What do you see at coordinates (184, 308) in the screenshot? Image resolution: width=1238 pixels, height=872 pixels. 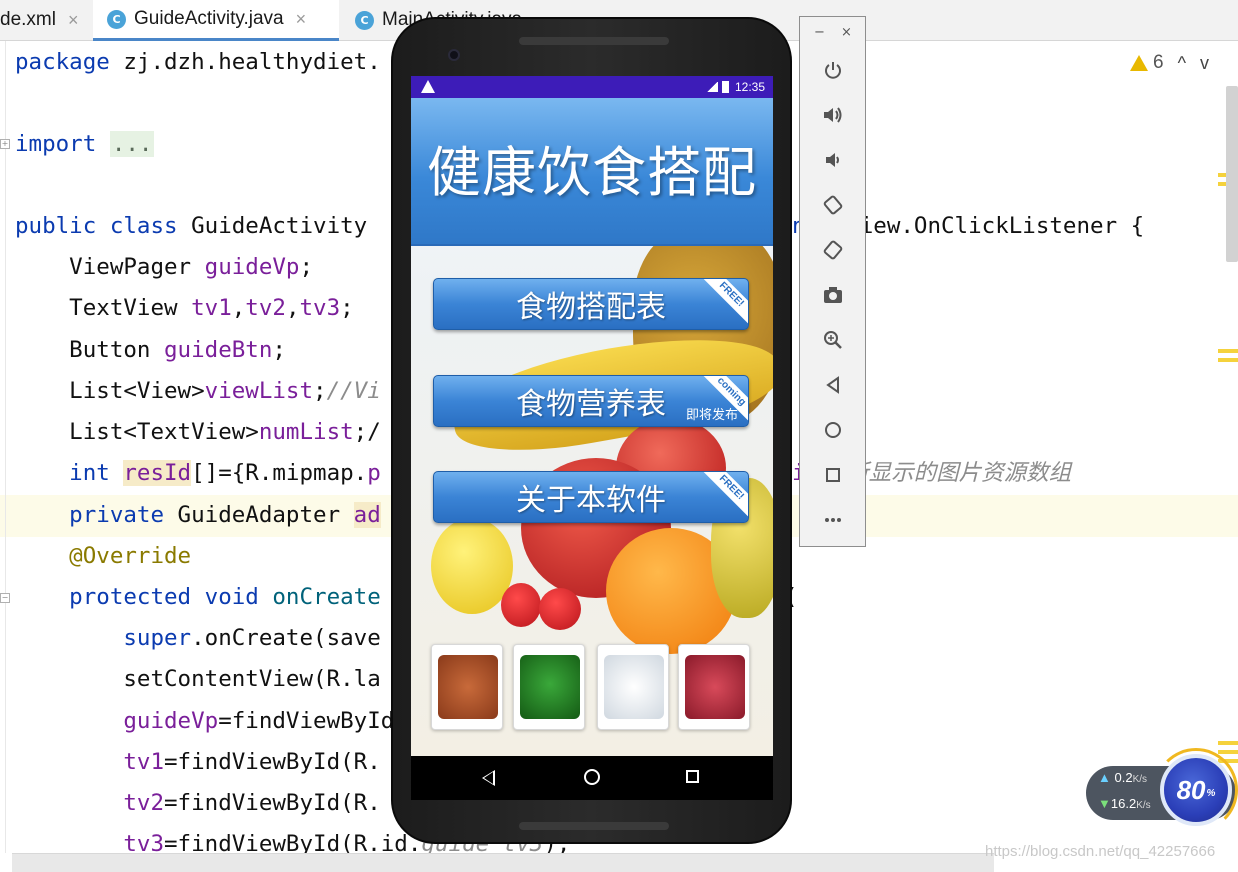 I see `code-line-textview: TextView tv1,tv2,tv3;` at bounding box center [184, 308].